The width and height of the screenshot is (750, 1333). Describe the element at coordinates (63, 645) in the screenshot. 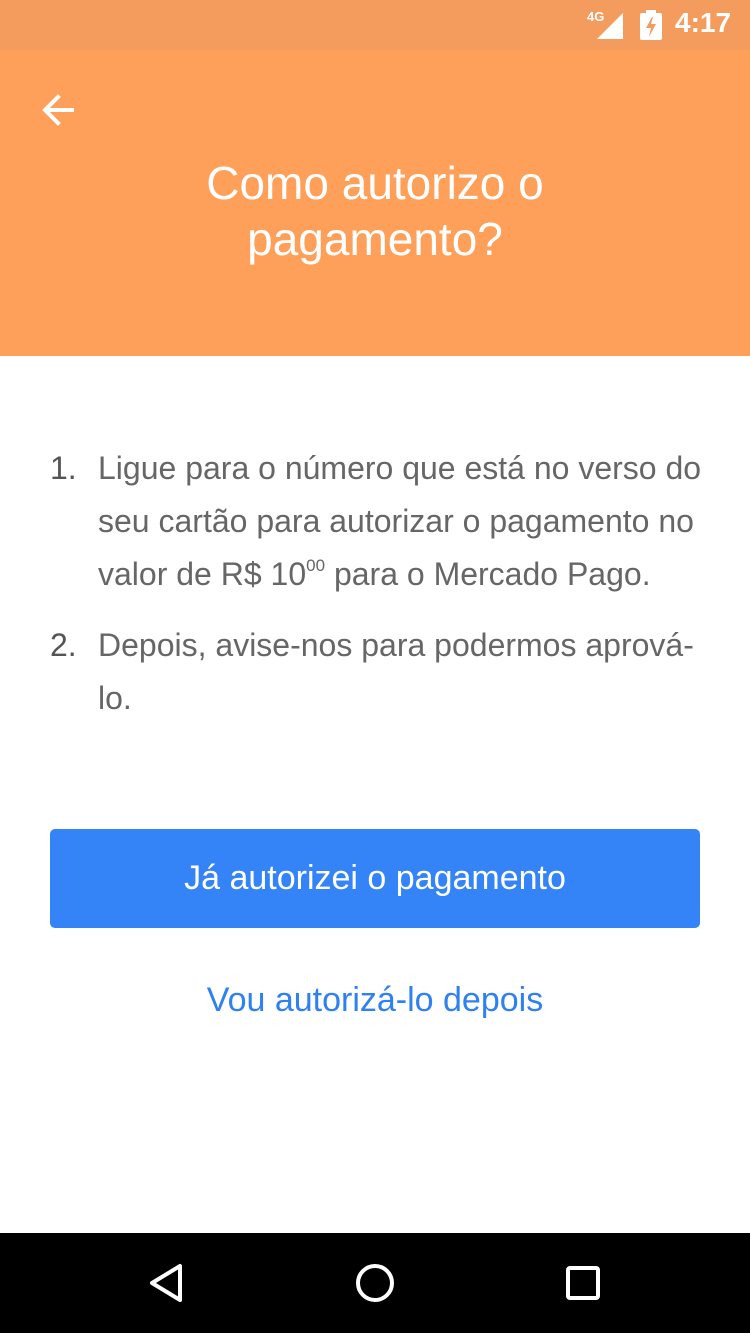

I see `step-number: 2.` at that location.